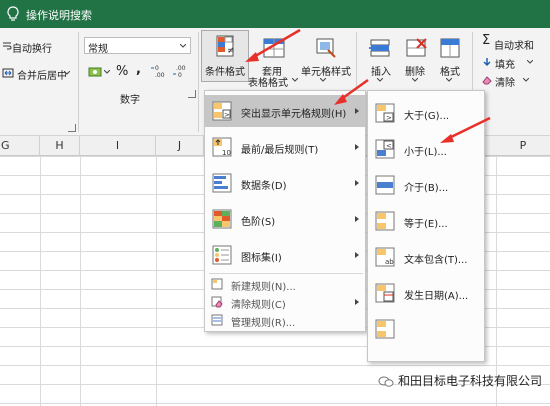 This screenshot has width=550, height=406. What do you see at coordinates (217, 320) in the screenshot?
I see `manage-rules-icon` at bounding box center [217, 320].